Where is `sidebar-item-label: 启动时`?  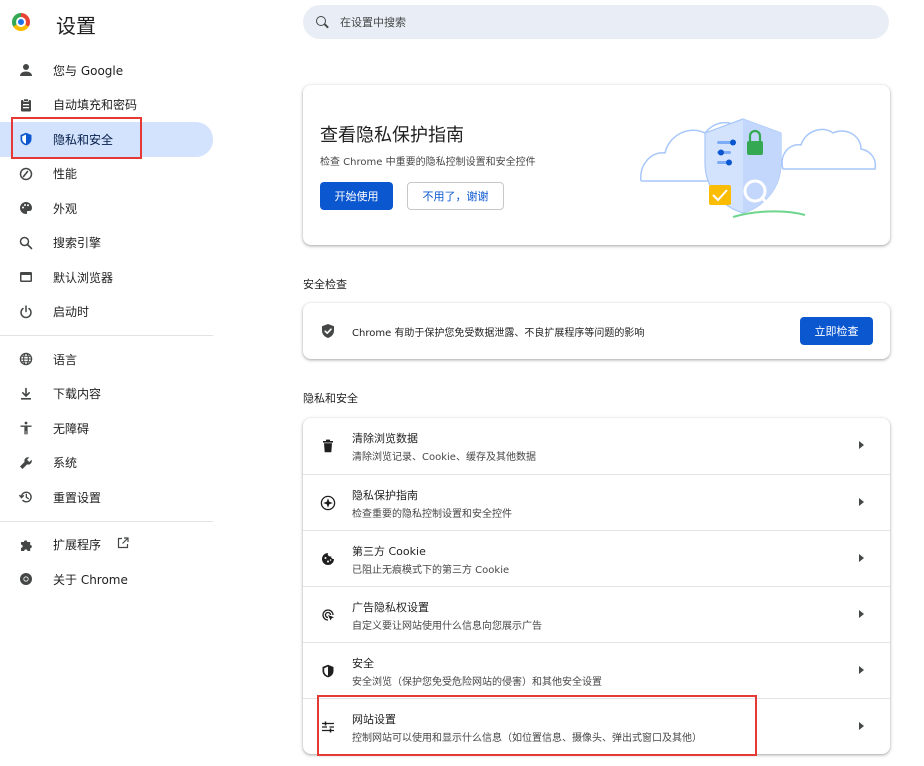 sidebar-item-label: 启动时 is located at coordinates (71, 312).